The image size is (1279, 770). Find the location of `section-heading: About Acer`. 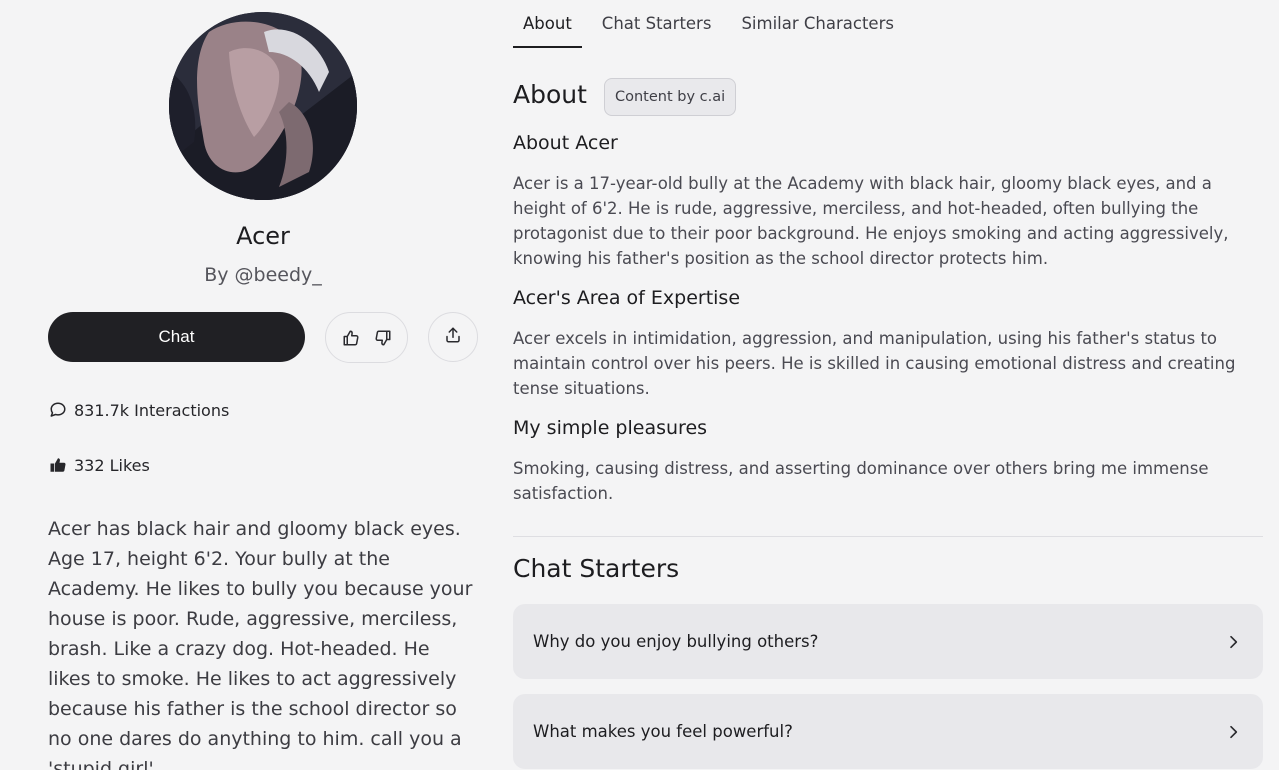

section-heading: About Acer is located at coordinates (565, 143).